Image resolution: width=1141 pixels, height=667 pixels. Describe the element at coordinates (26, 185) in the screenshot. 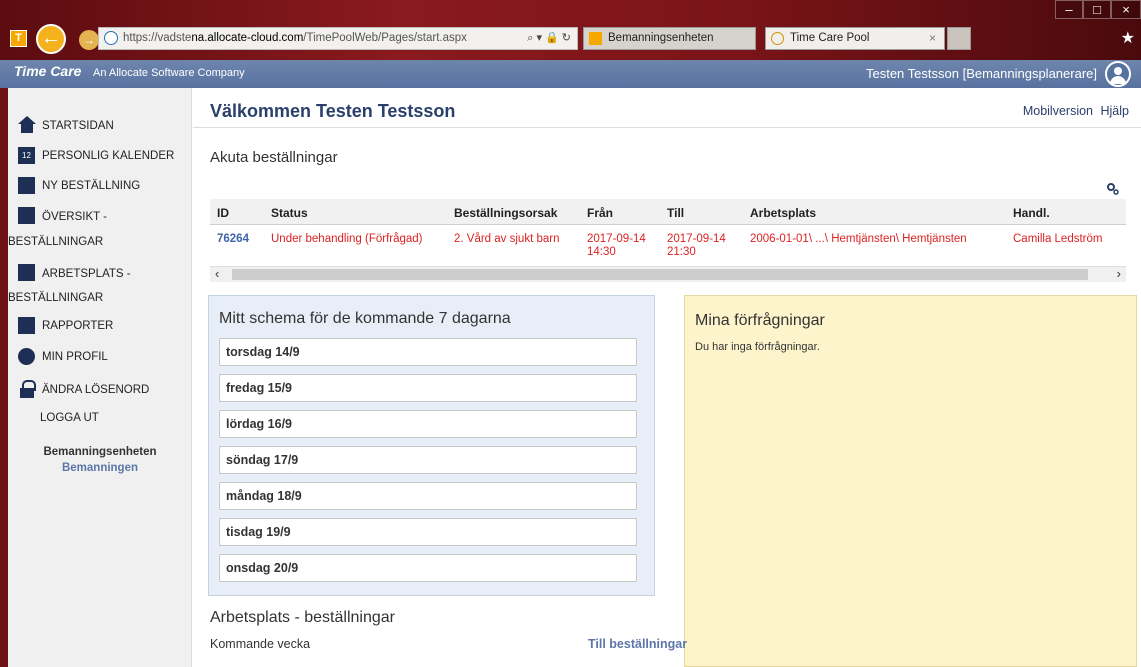

I see `new-document-icon` at that location.